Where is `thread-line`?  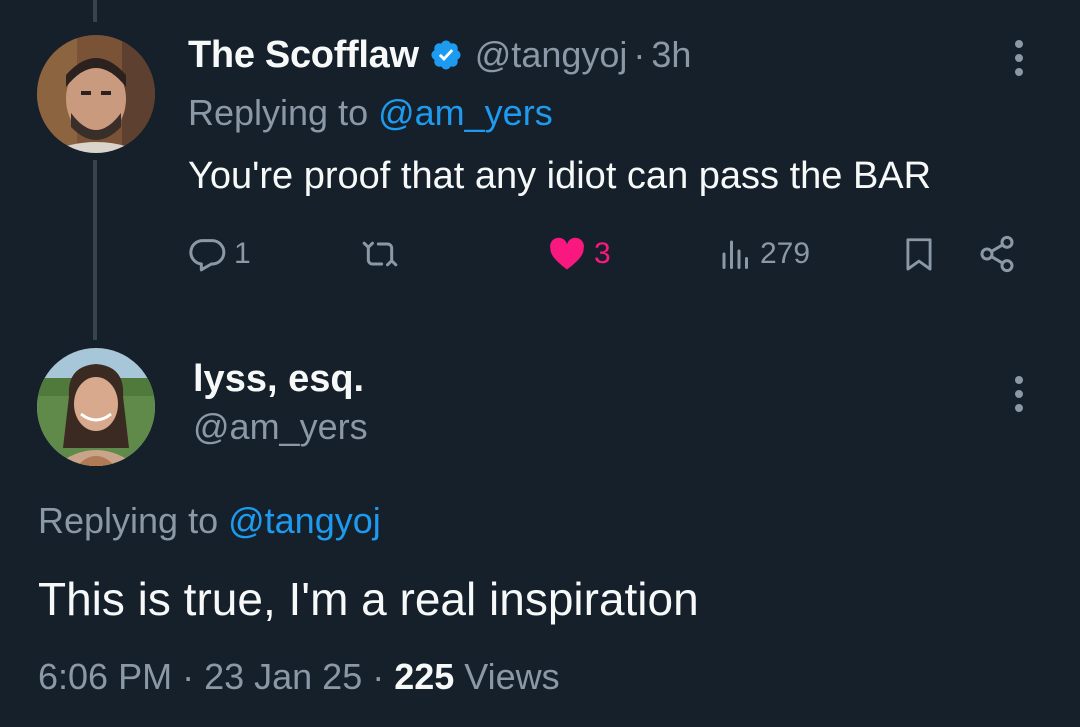
thread-line is located at coordinates (95, 250).